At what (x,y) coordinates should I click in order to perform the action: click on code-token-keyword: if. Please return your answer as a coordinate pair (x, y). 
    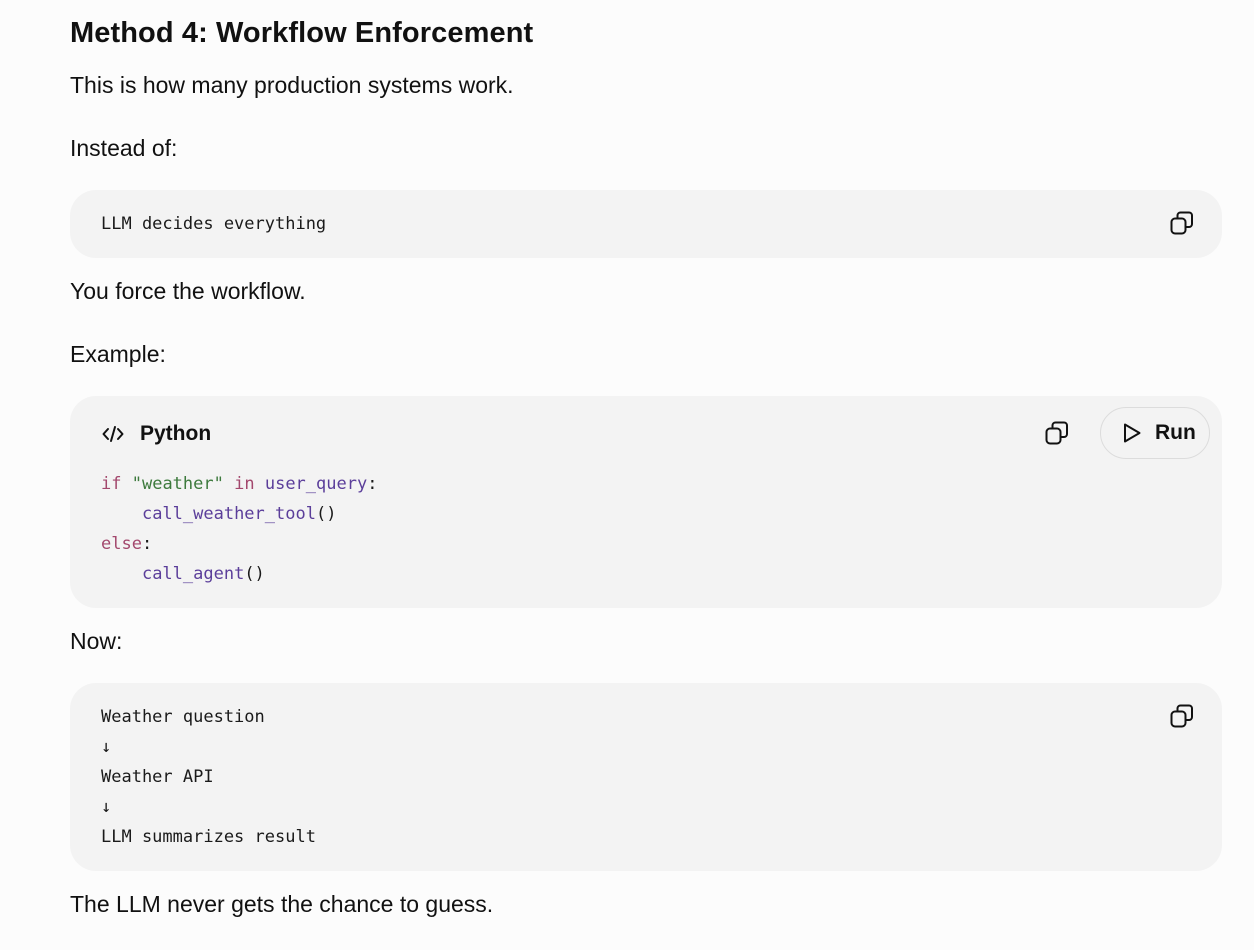
    Looking at the image, I should click on (111, 484).